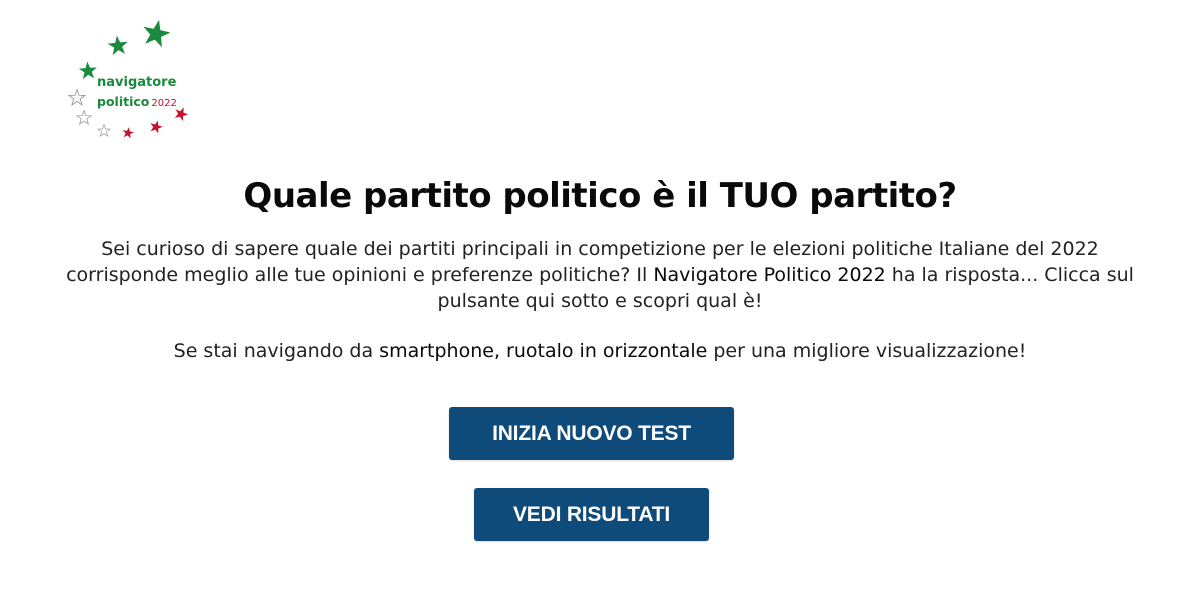  Describe the element at coordinates (867, 351) in the screenshot. I see `hint-text-2: per una migliore visualizzazione!` at that location.